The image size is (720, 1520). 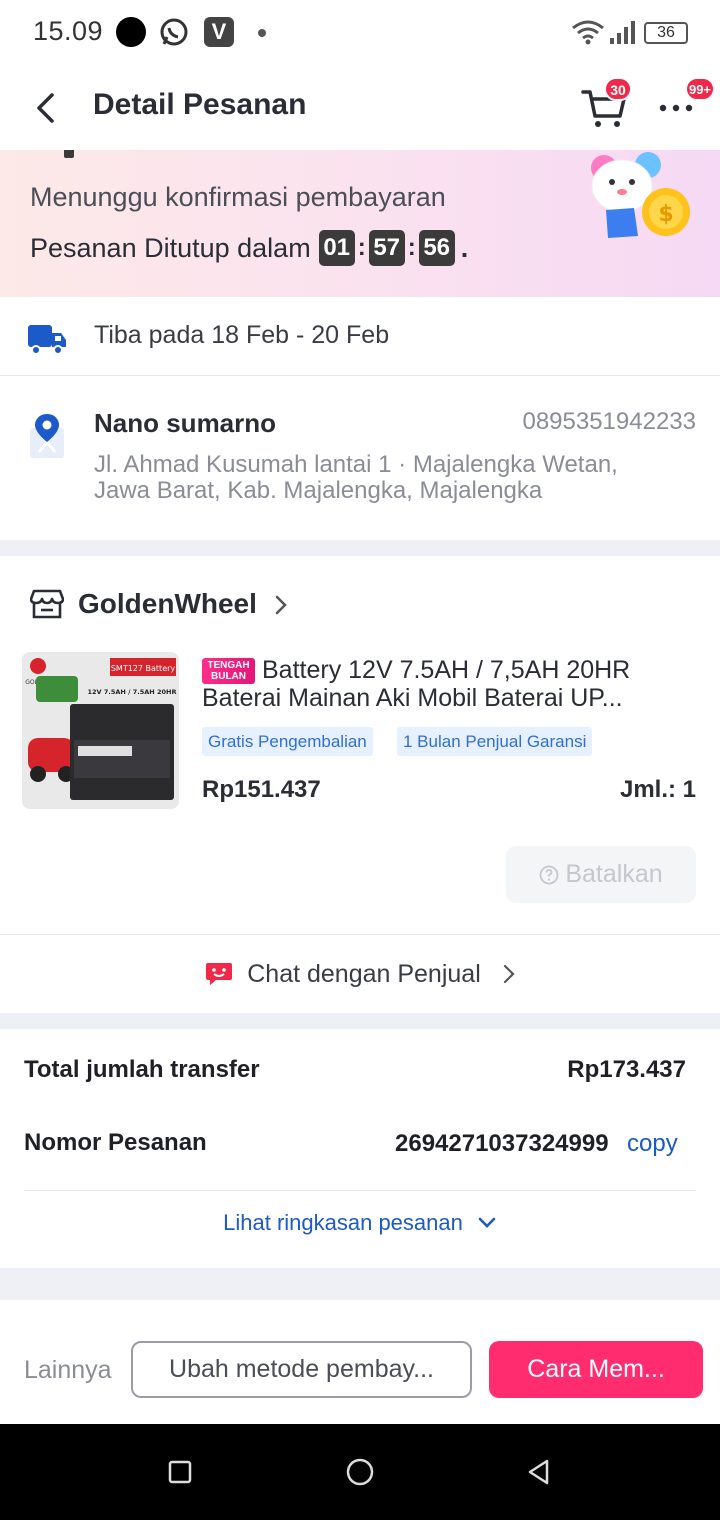 What do you see at coordinates (502, 1143) in the screenshot?
I see `order-number-value: 2694271037324999` at bounding box center [502, 1143].